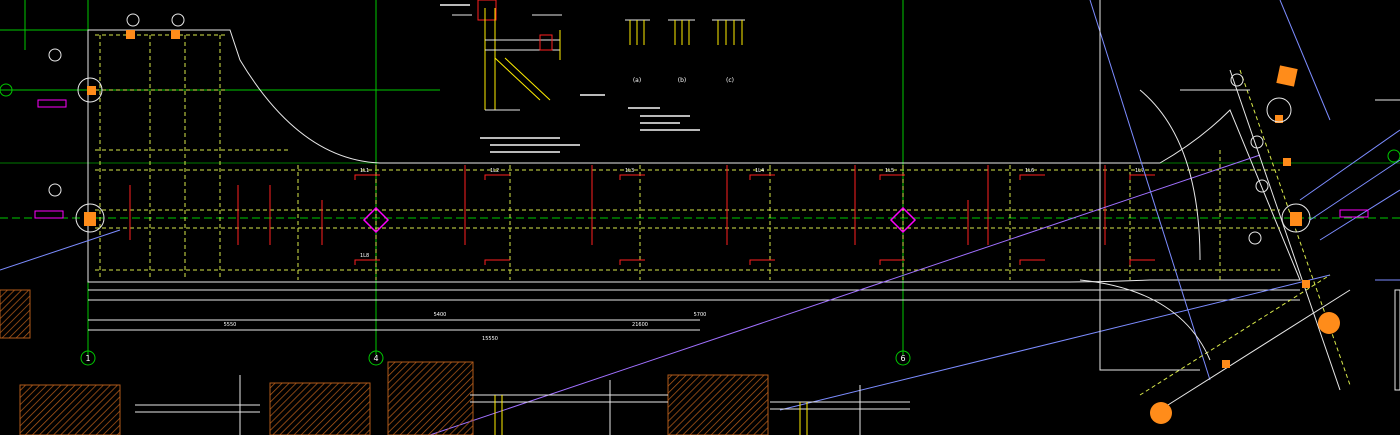  Describe the element at coordinates (522, 405) in the screenshot. I see `bottom-section-details` at that location.